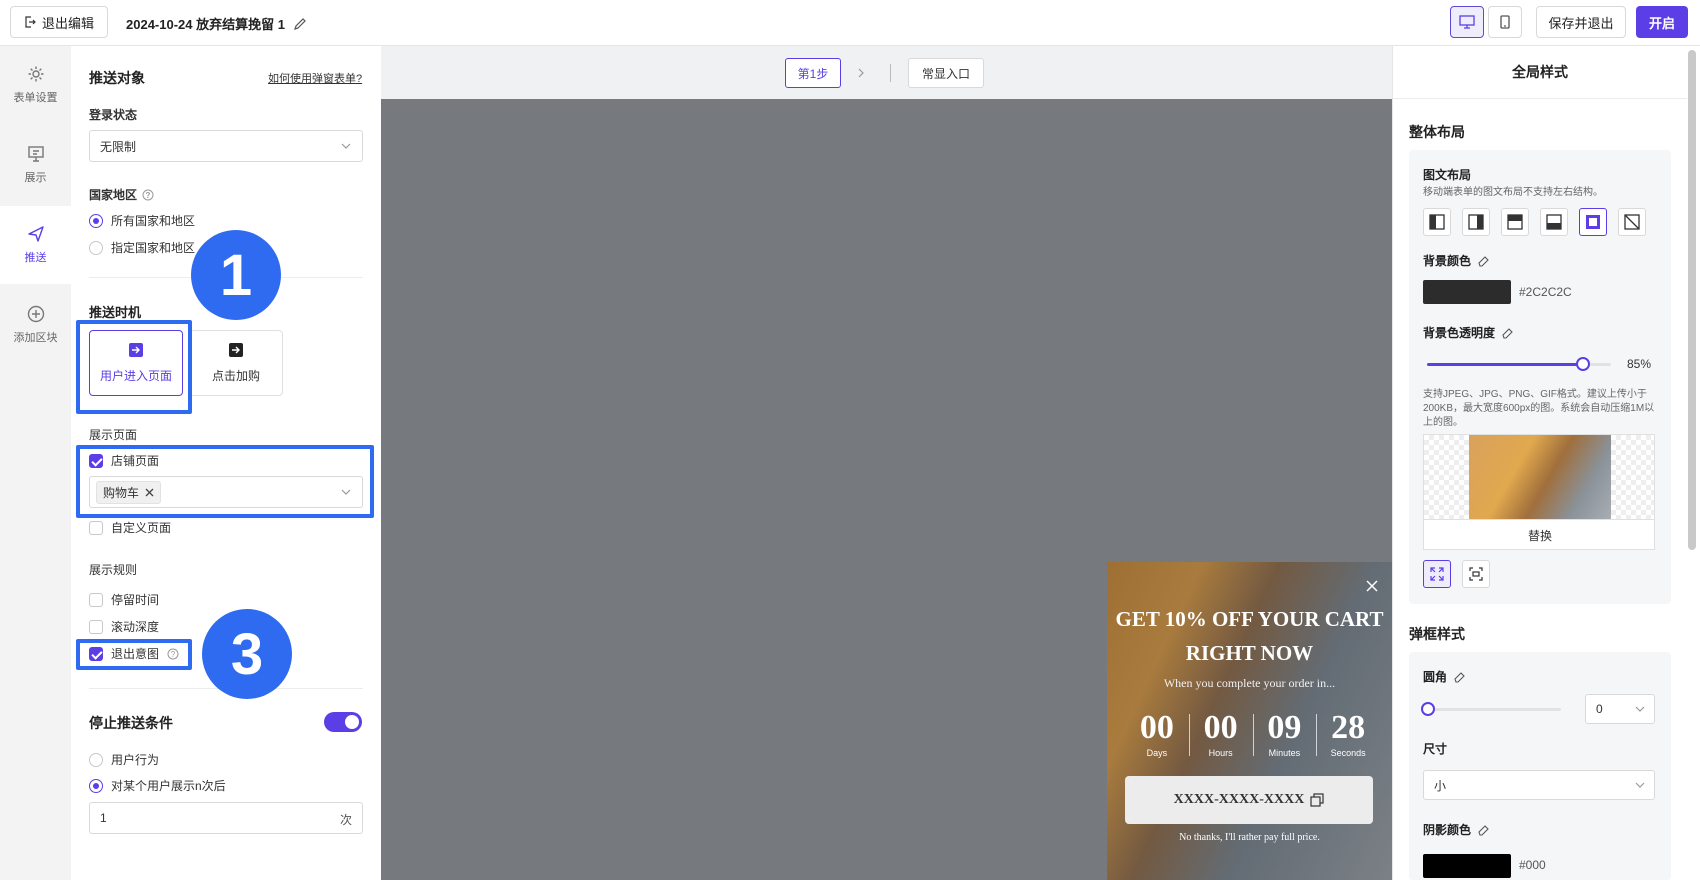 The height and width of the screenshot is (880, 1700). What do you see at coordinates (1632, 222) in the screenshot?
I see `layout-no-image-button` at bounding box center [1632, 222].